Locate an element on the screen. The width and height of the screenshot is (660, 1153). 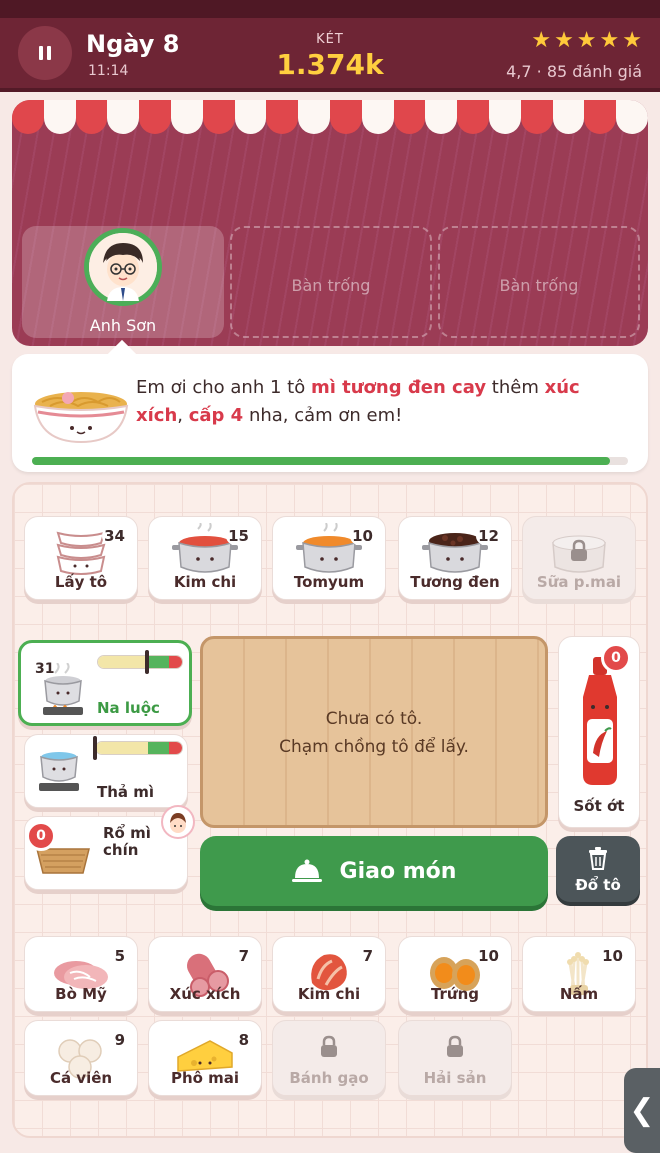
topping-label: Hải sản is located at coordinates (455, 1078).